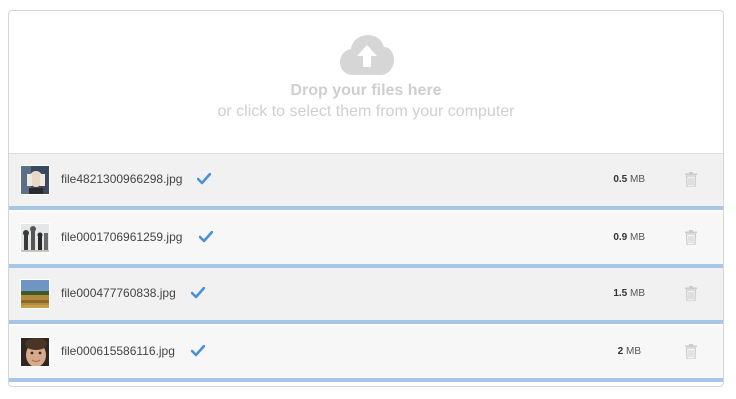 This screenshot has width=736, height=399. I want to click on file-name: file000477760838.jpg, so click(118, 293).